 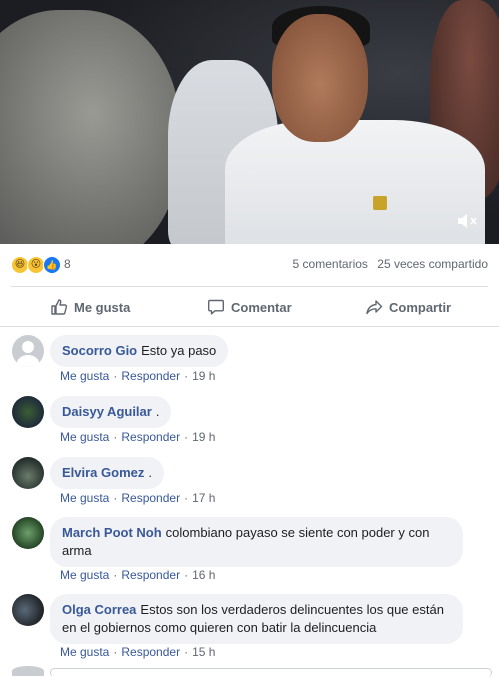 I want to click on comment-time: 17 h, so click(x=203, y=498).